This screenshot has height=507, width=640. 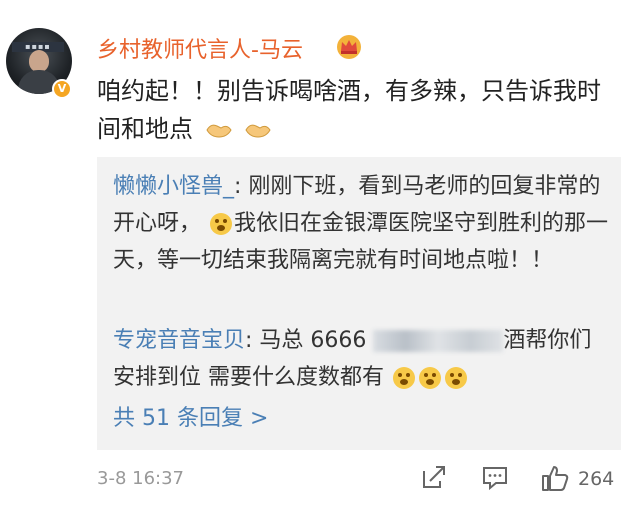 What do you see at coordinates (438, 341) in the screenshot?
I see `blurred-text` at bounding box center [438, 341].